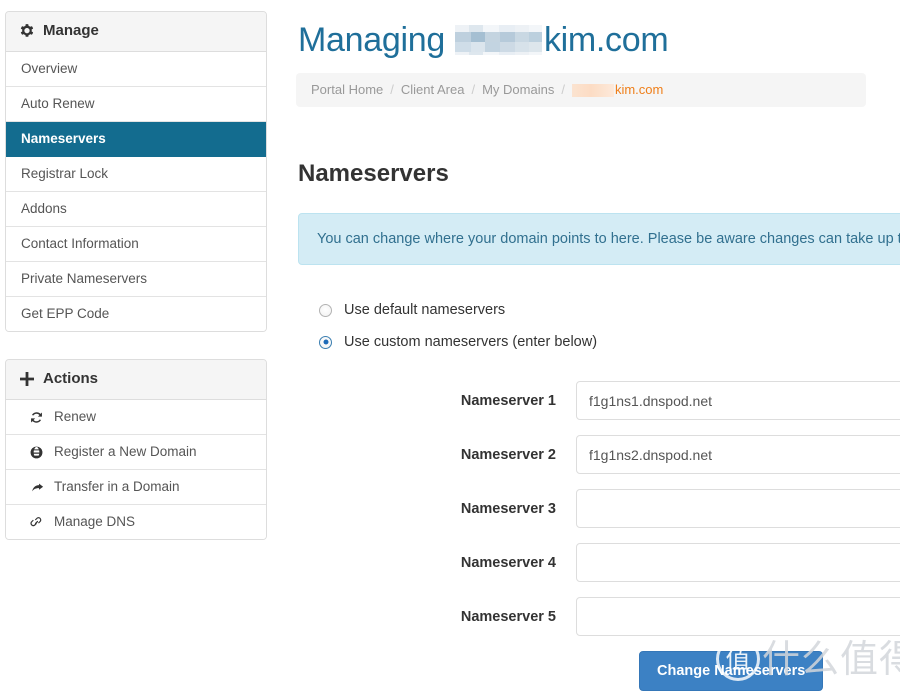  Describe the element at coordinates (606, 40) in the screenshot. I see `page-title-domain-suffix: kim.com` at that location.